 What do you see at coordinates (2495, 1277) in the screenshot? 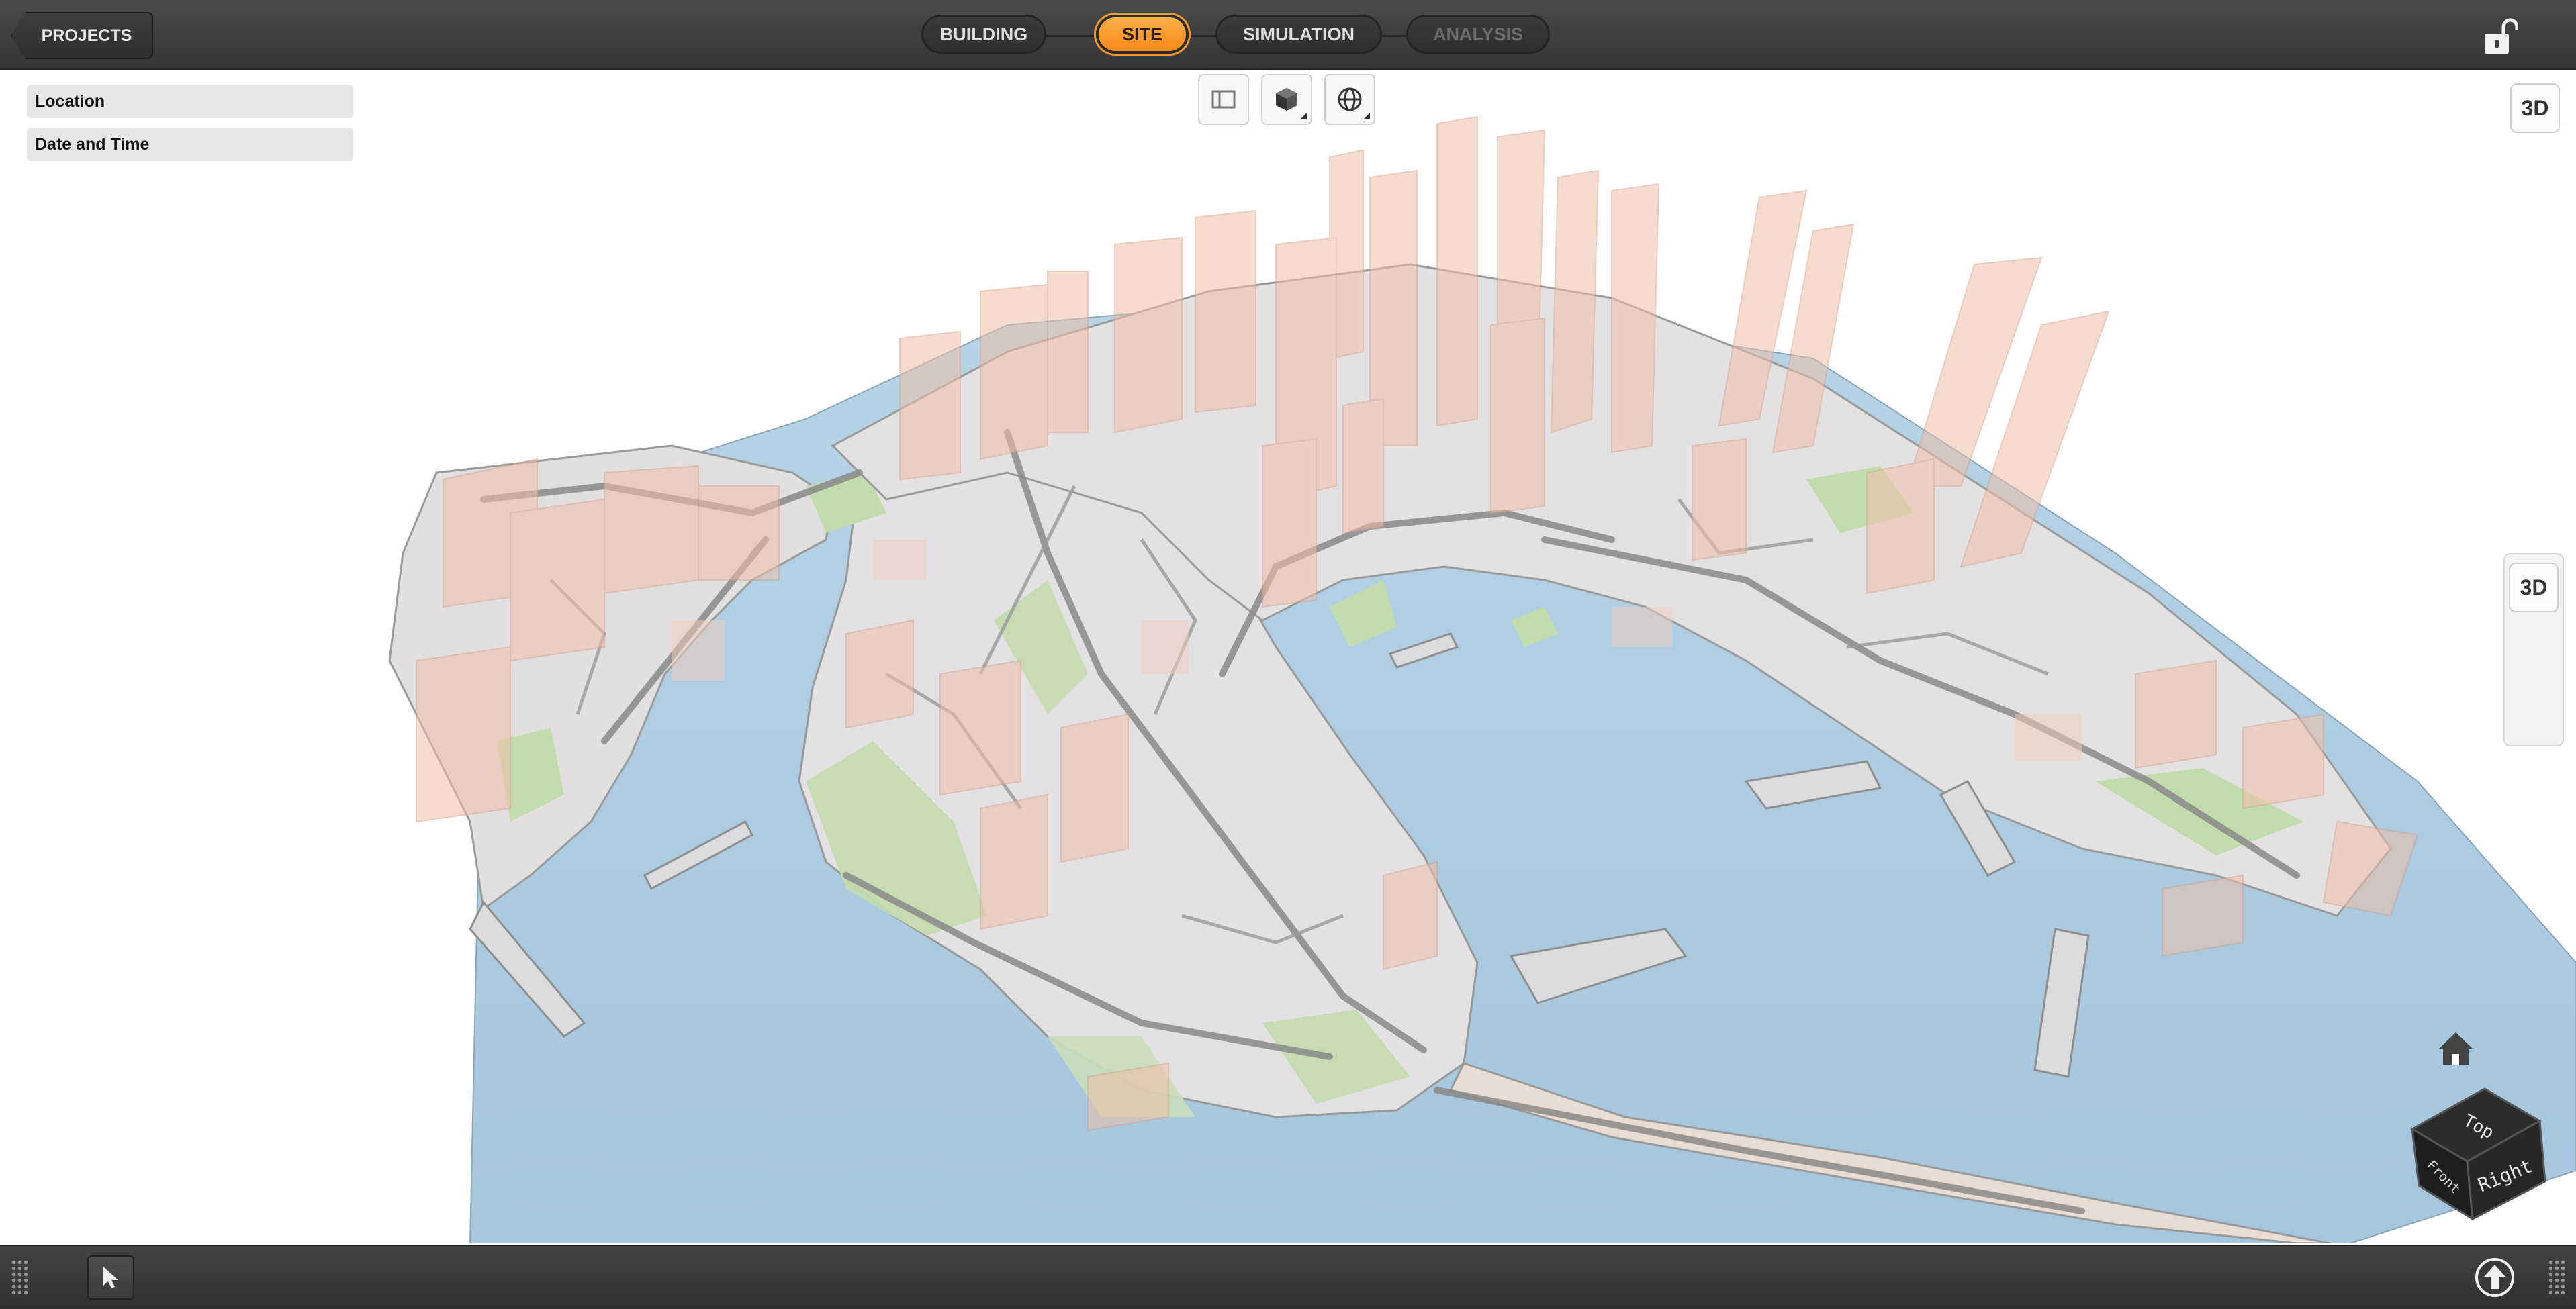
I see `upload-circle-icon` at bounding box center [2495, 1277].